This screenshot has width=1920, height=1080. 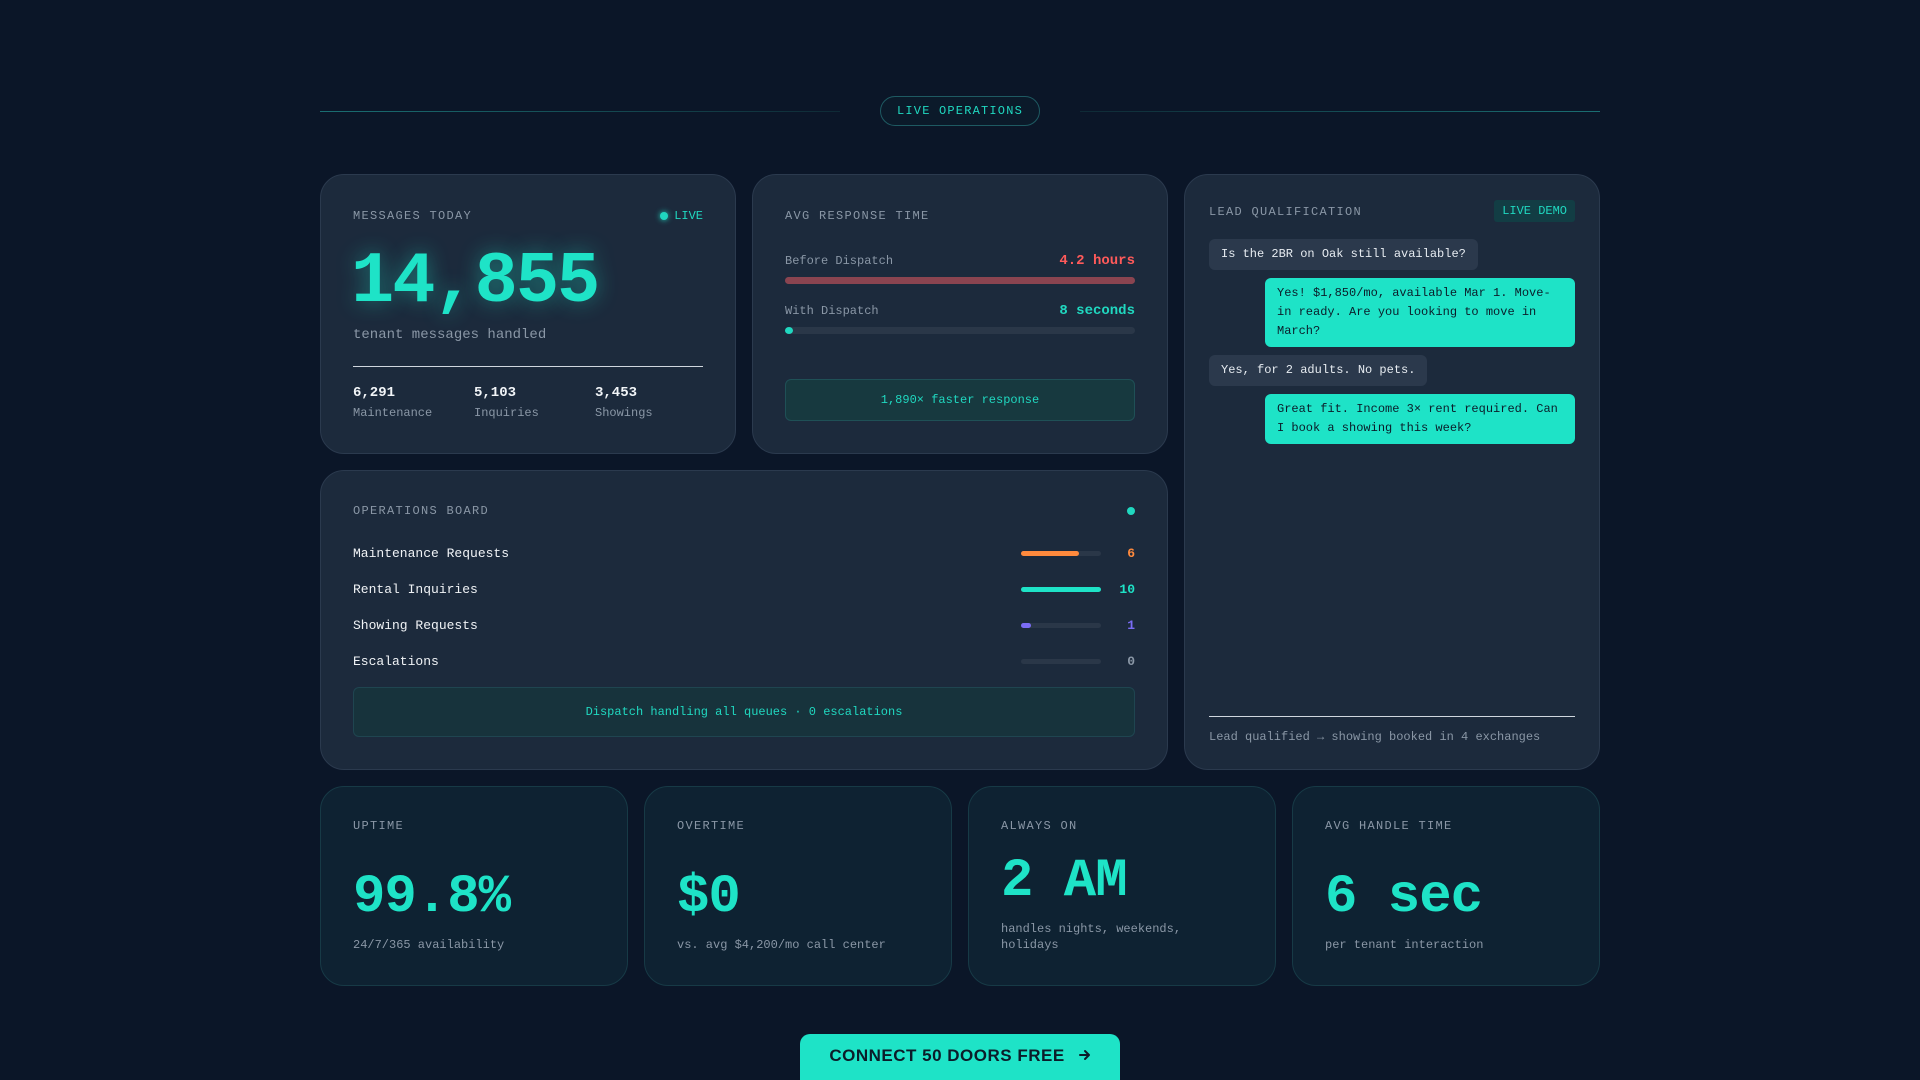 What do you see at coordinates (379, 826) in the screenshot?
I see `uptime-label: UPTIME` at bounding box center [379, 826].